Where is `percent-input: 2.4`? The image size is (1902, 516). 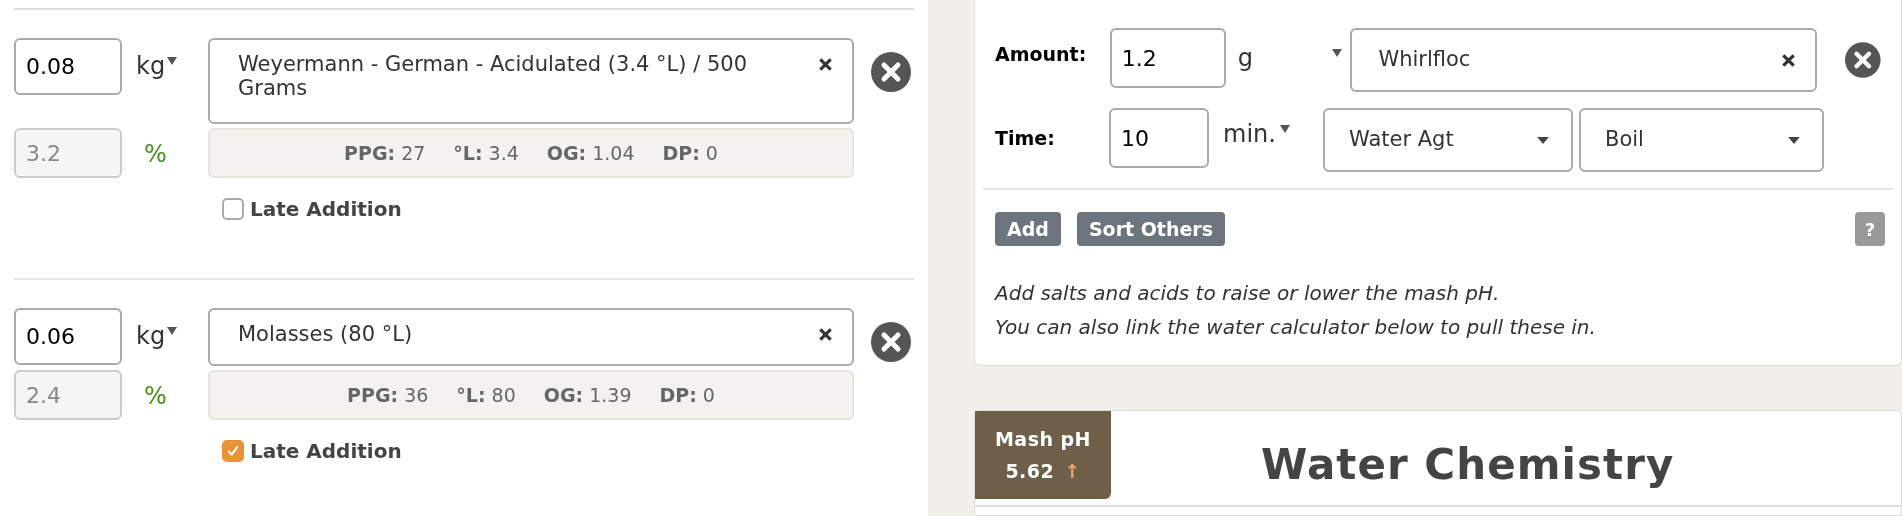 percent-input: 2.4 is located at coordinates (68, 395).